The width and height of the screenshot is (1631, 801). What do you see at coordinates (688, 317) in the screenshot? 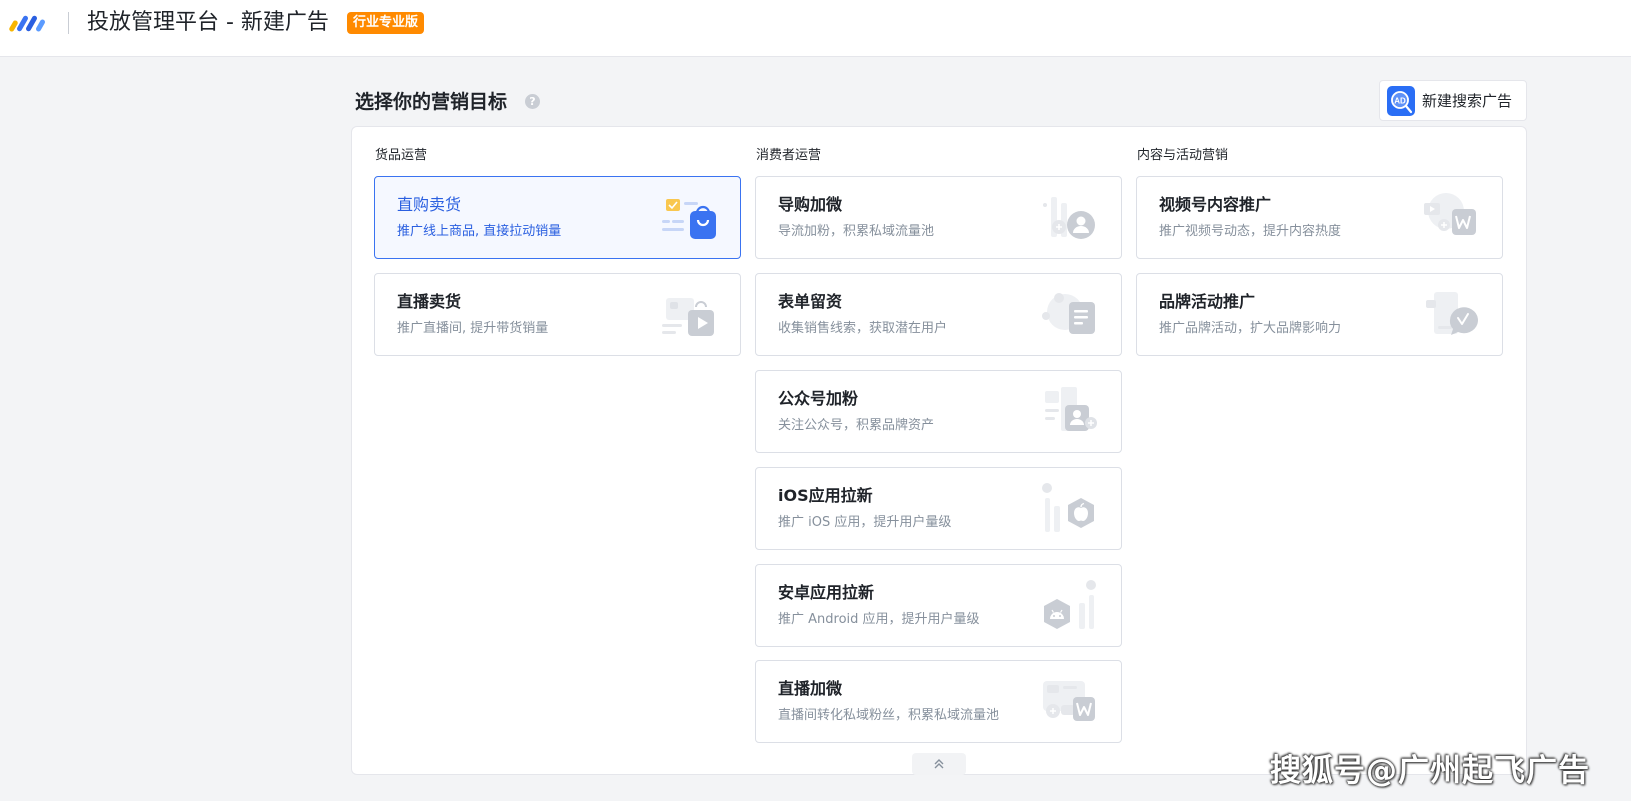
I see `live-play-icon` at bounding box center [688, 317].